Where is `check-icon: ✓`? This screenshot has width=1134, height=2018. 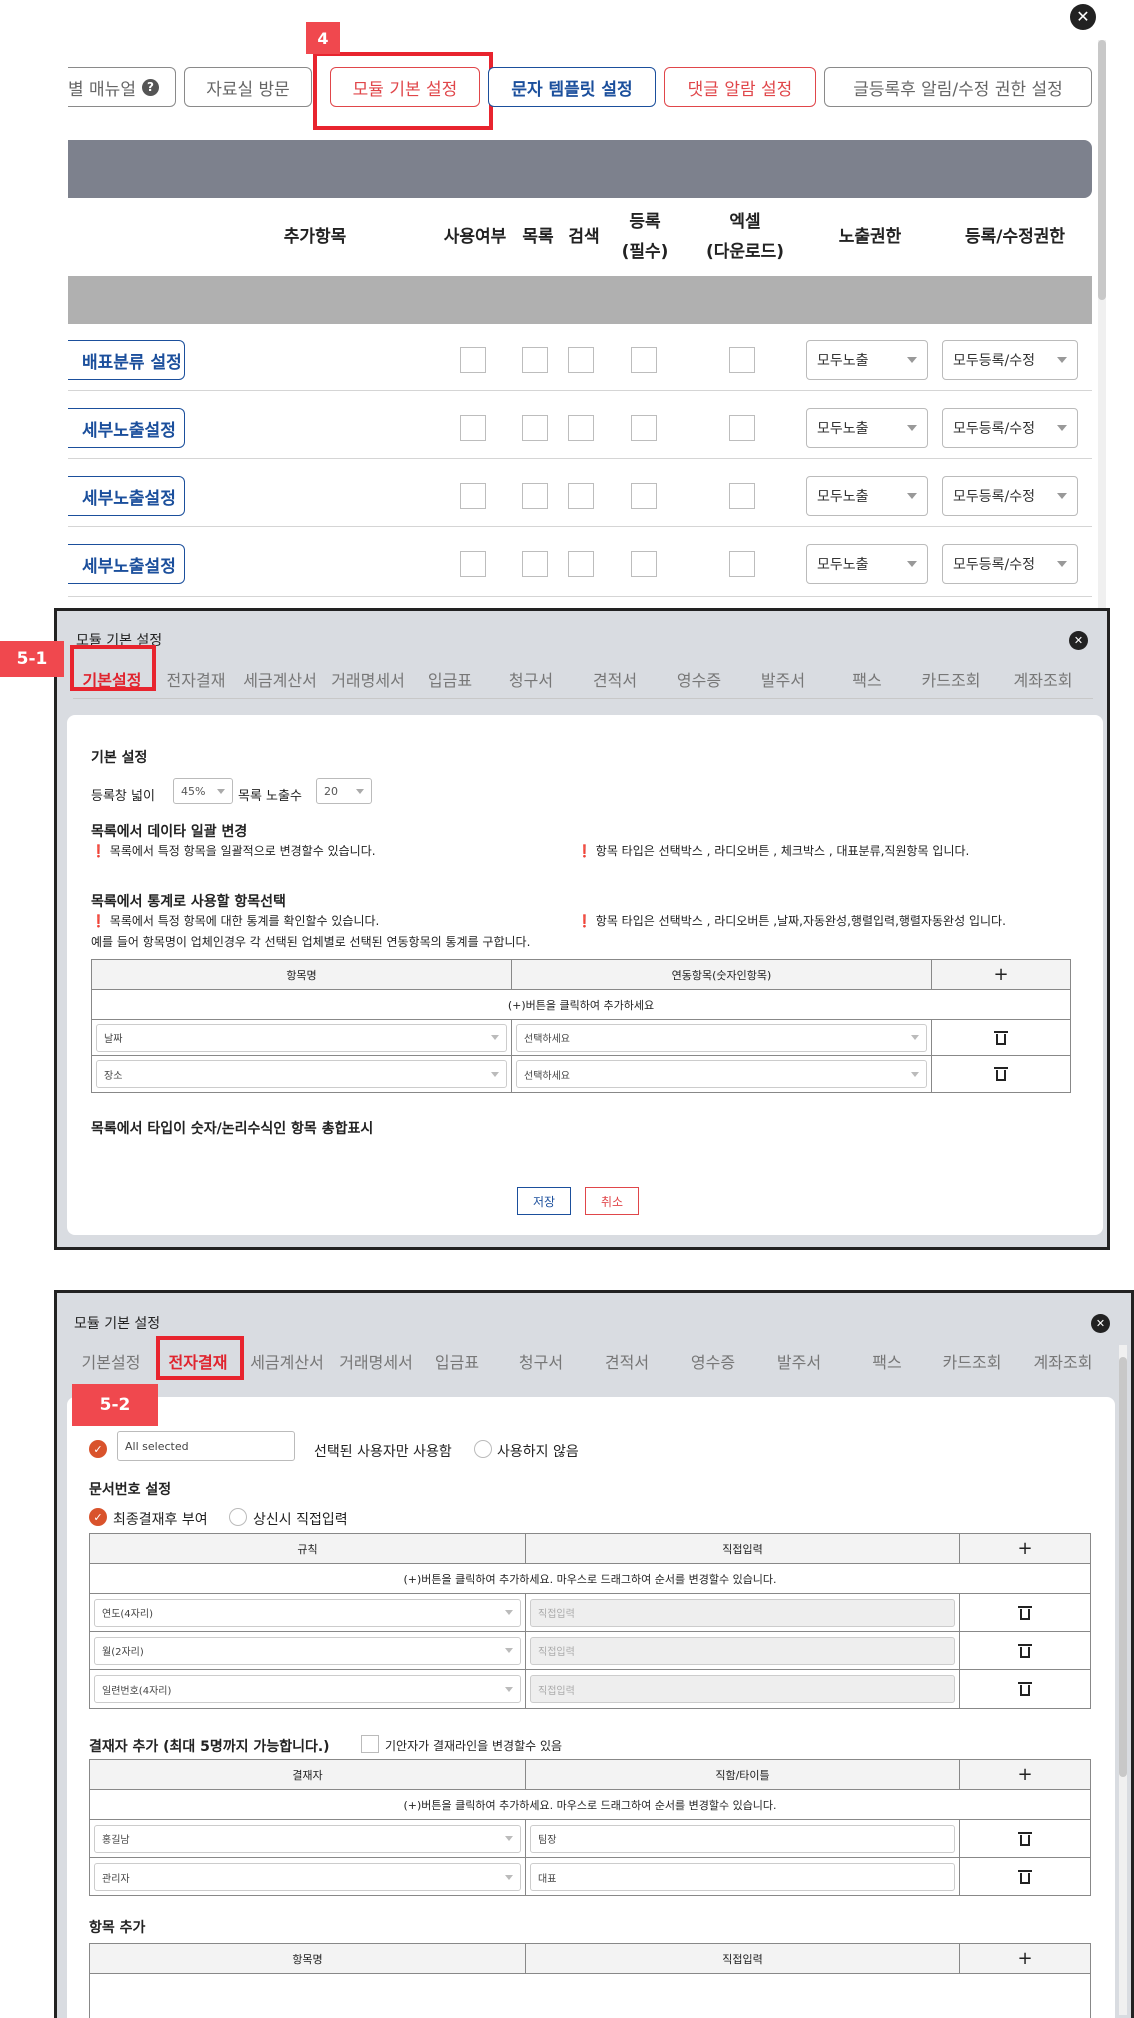 check-icon: ✓ is located at coordinates (98, 1449).